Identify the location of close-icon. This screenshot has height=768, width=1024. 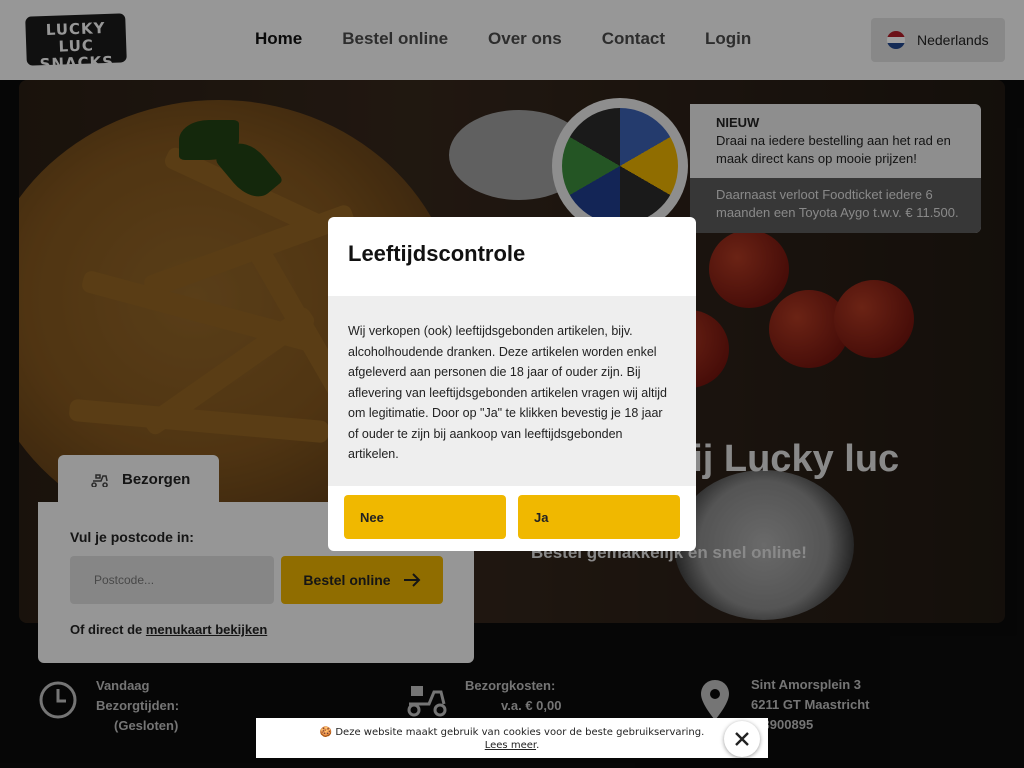
(742, 739).